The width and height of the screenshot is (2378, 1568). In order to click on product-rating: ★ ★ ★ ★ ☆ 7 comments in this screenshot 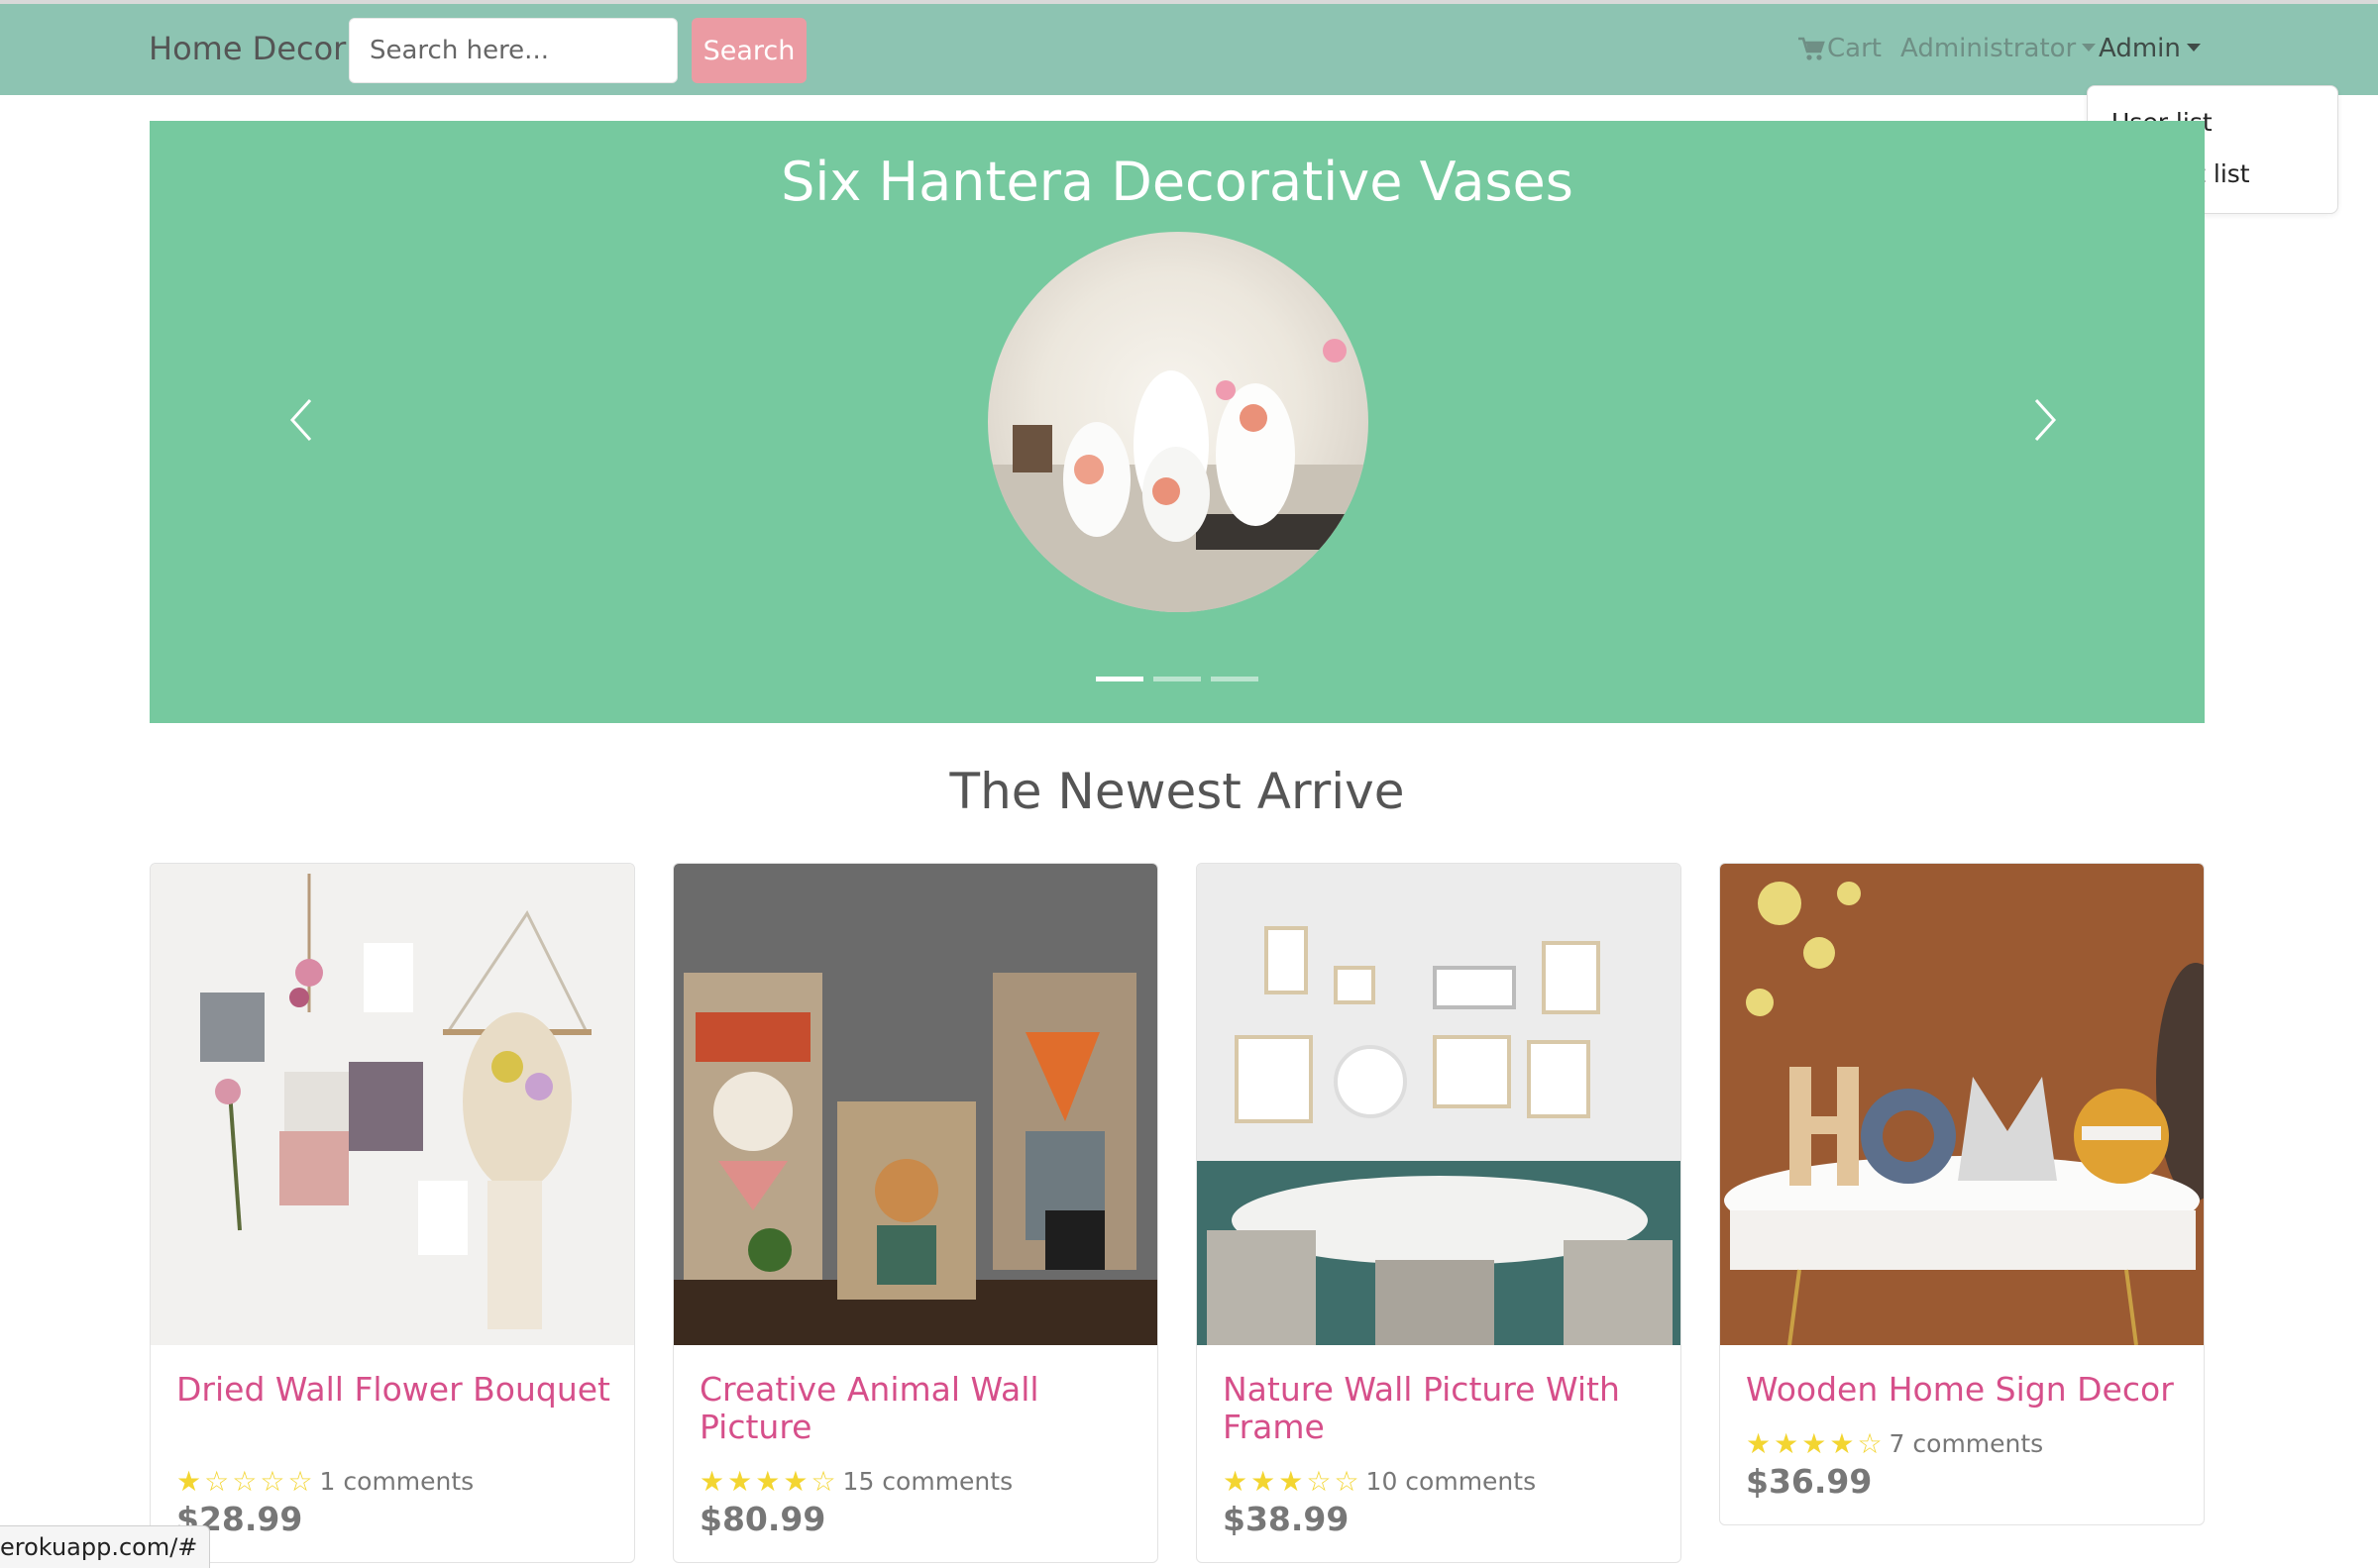, I will do `click(1895, 1443)`.